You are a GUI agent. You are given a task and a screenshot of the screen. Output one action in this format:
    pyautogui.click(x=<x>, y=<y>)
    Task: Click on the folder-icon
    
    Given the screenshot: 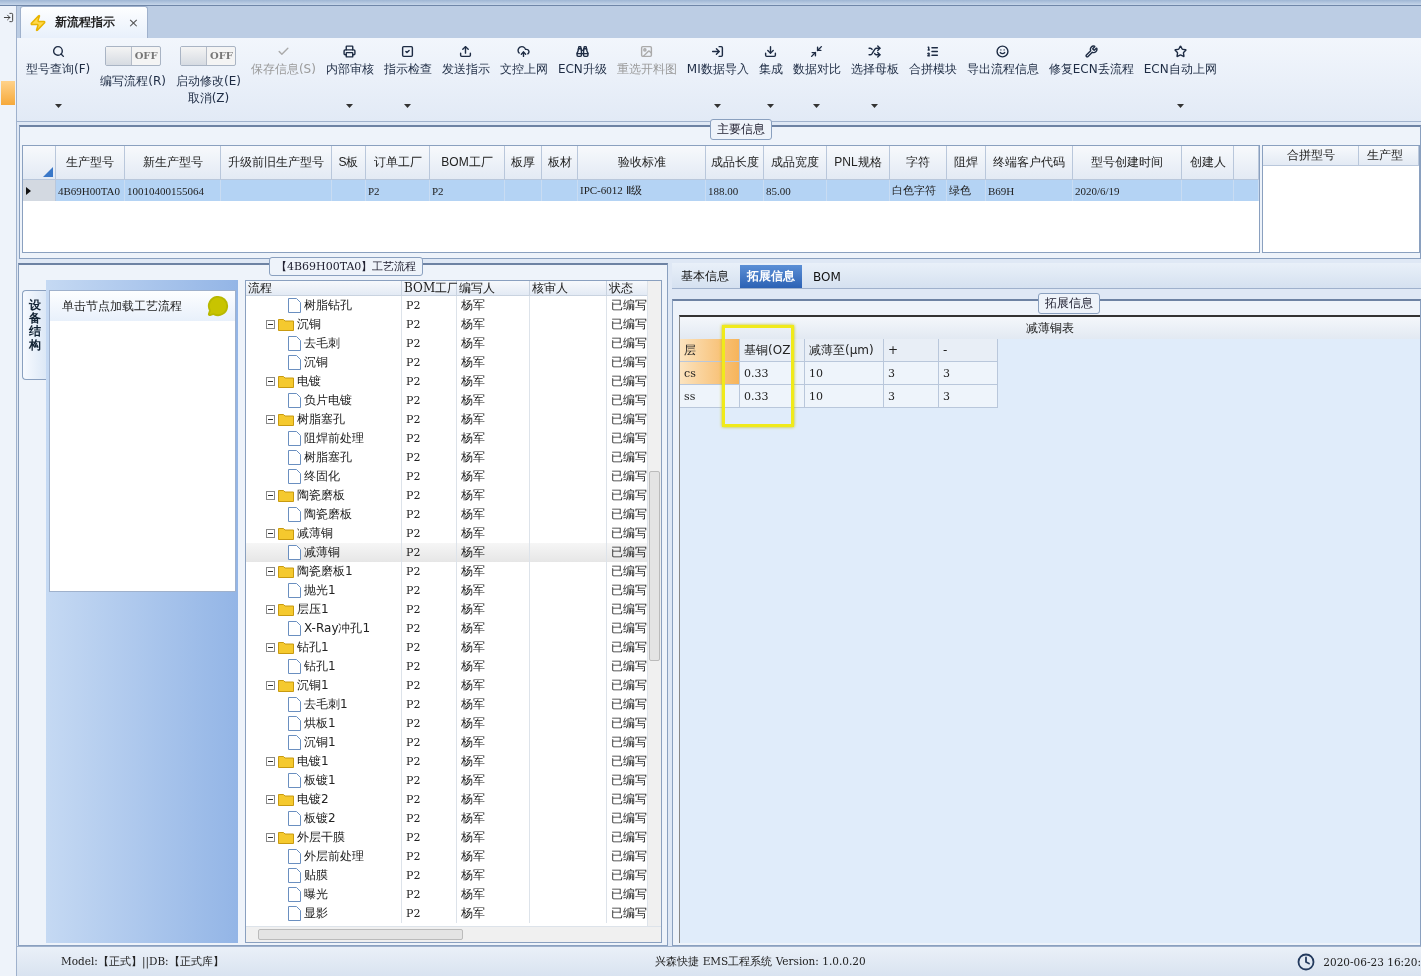 What is the action you would take?
    pyautogui.click(x=286, y=495)
    